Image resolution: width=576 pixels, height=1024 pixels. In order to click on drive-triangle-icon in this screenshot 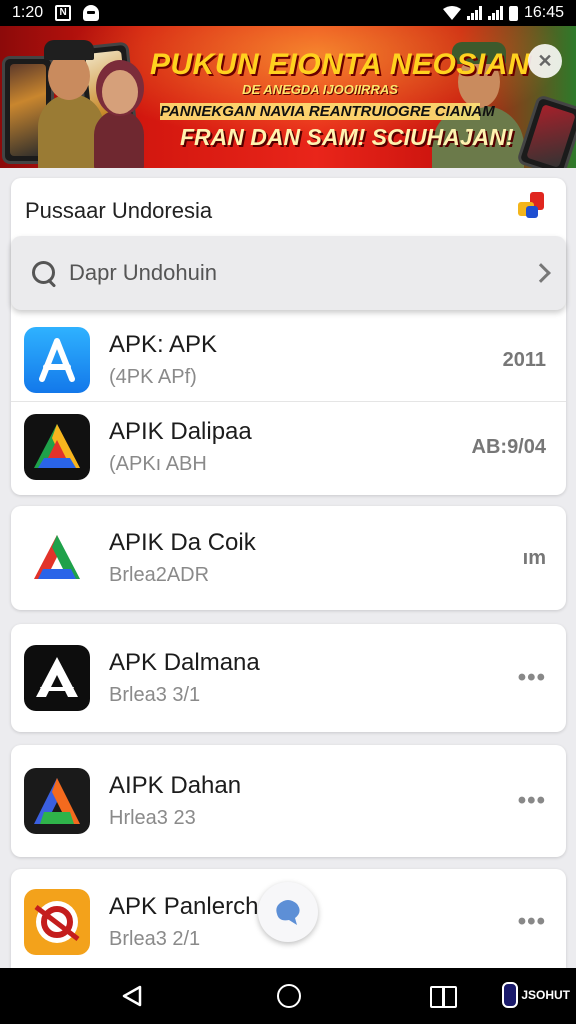, I will do `click(57, 447)`.